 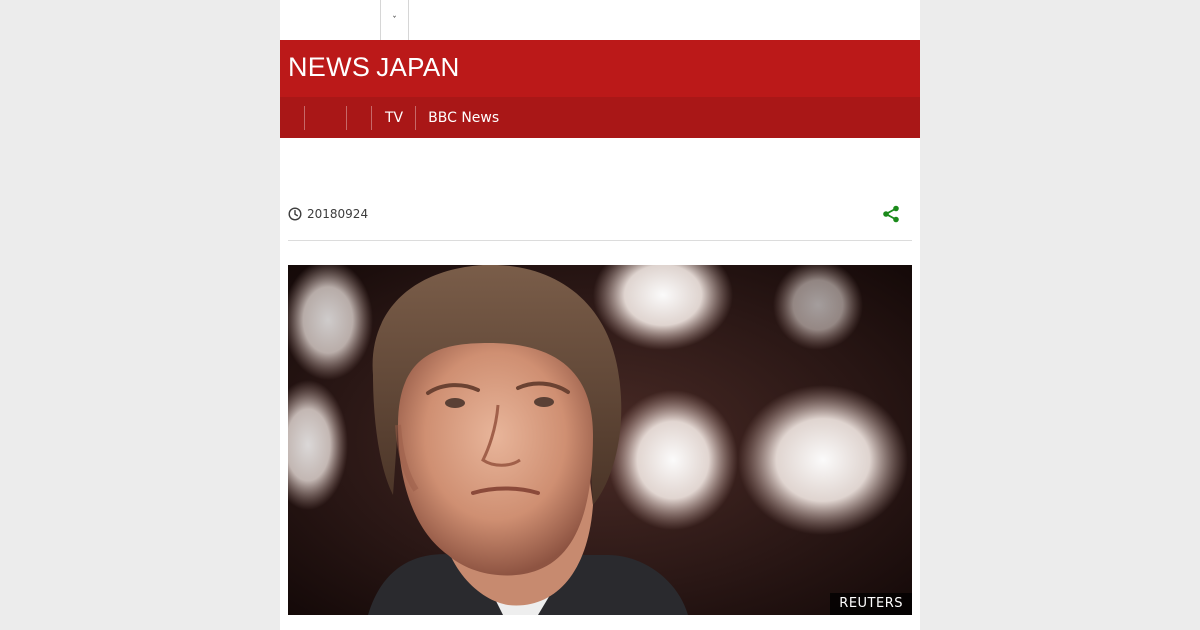 I want to click on article-date: 20180924, so click(x=328, y=214).